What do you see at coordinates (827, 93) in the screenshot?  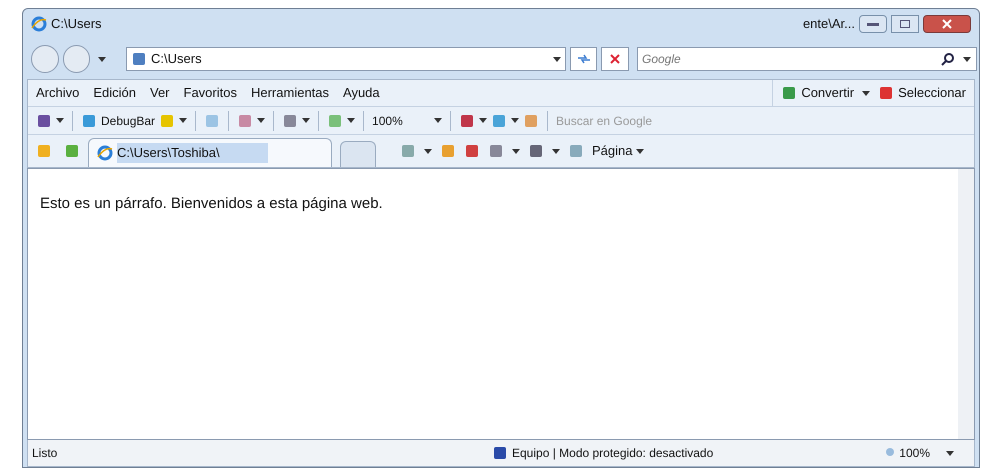 I see `convert-button: Convertir` at bounding box center [827, 93].